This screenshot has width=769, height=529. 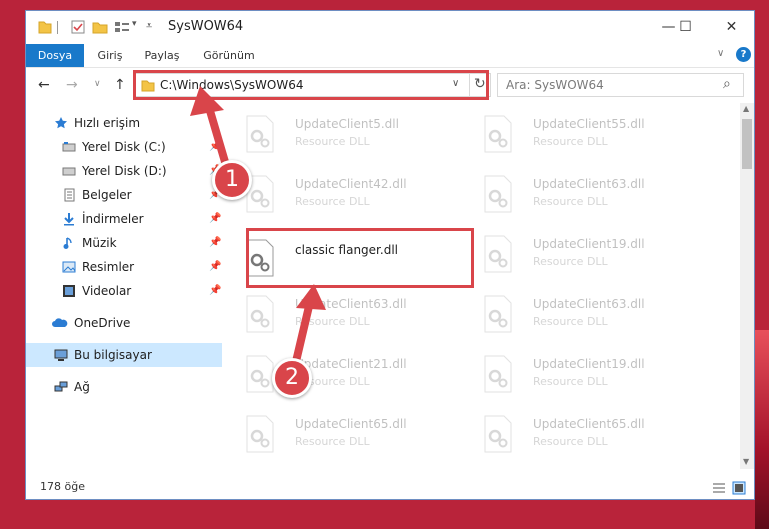 What do you see at coordinates (258, 230) in the screenshot?
I see `annotation-arrows` at bounding box center [258, 230].